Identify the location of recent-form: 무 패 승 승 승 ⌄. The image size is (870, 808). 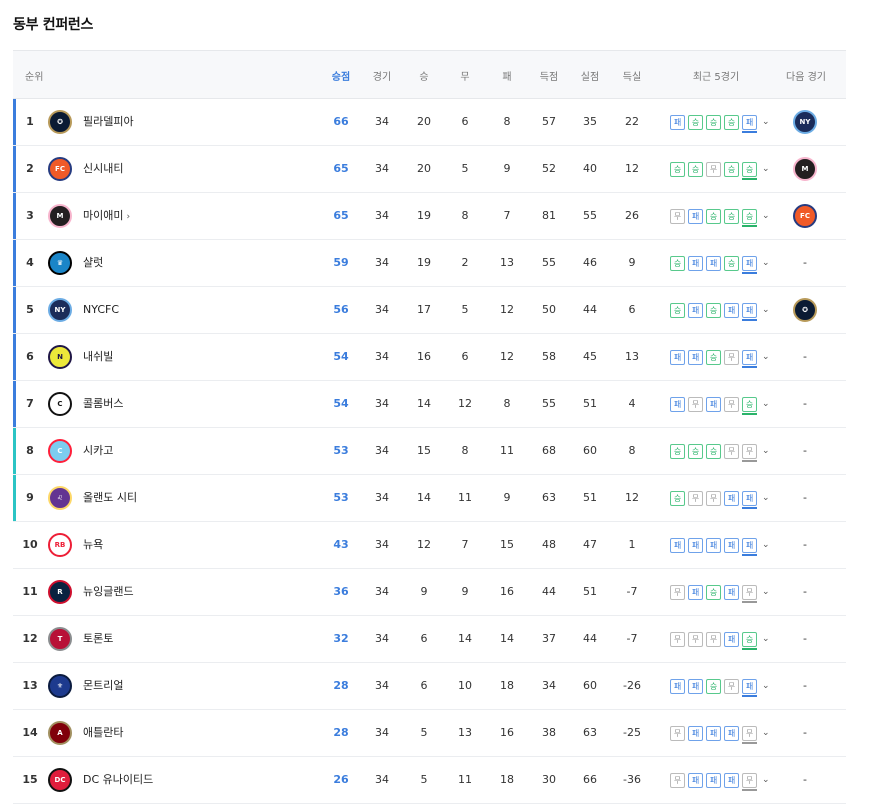
(720, 217).